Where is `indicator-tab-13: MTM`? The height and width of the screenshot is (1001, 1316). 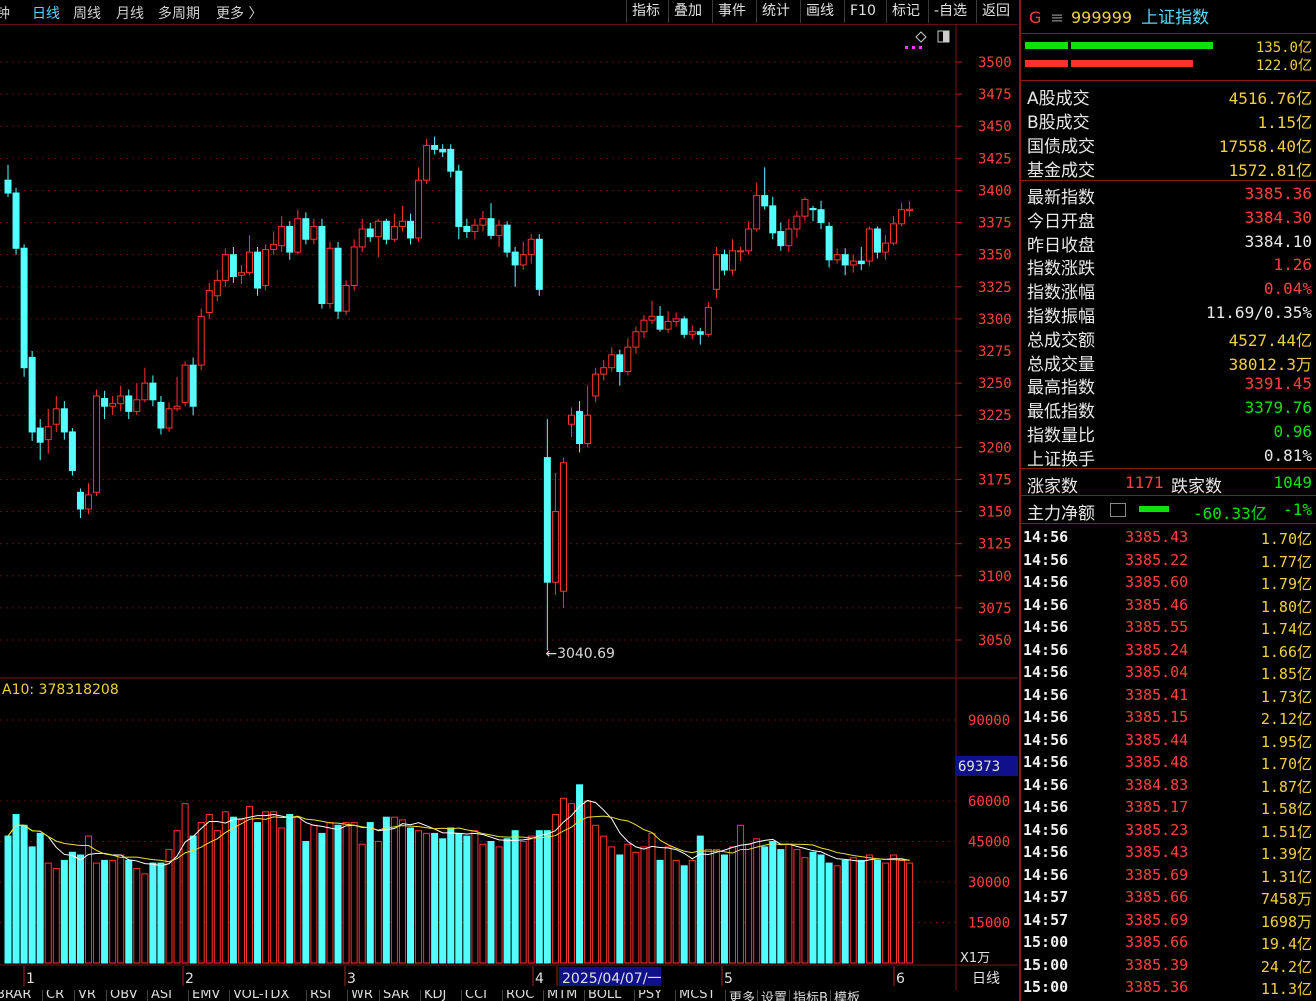 indicator-tab-13: MTM is located at coordinates (561, 995).